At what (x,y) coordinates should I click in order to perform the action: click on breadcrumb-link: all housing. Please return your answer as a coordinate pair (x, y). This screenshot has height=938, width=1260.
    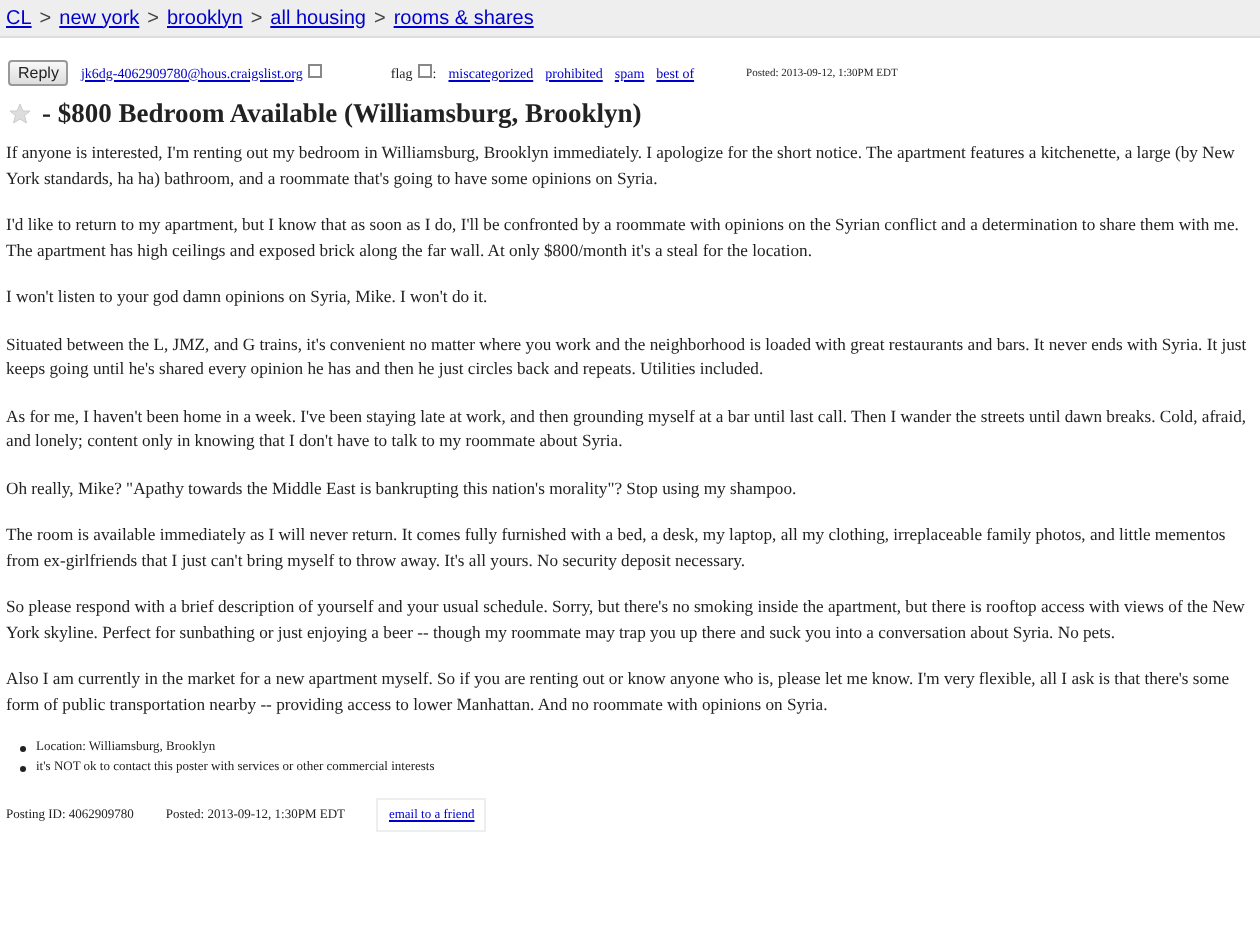
    Looking at the image, I should click on (318, 18).